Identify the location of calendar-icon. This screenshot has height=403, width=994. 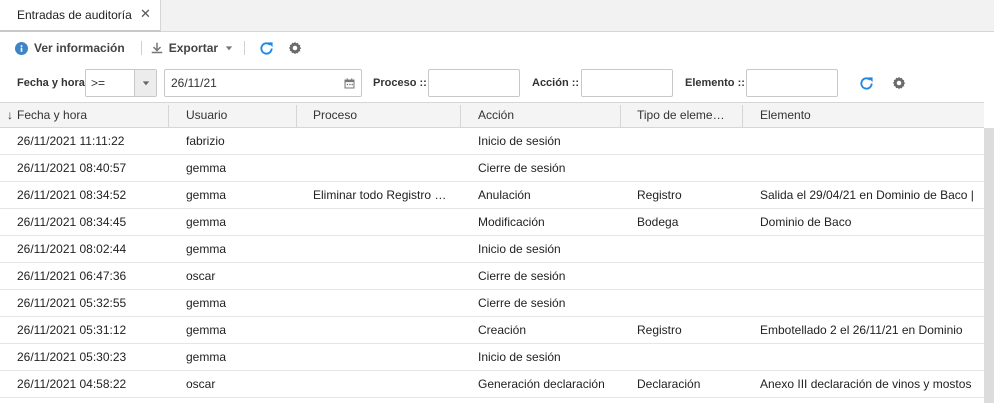
(349, 83).